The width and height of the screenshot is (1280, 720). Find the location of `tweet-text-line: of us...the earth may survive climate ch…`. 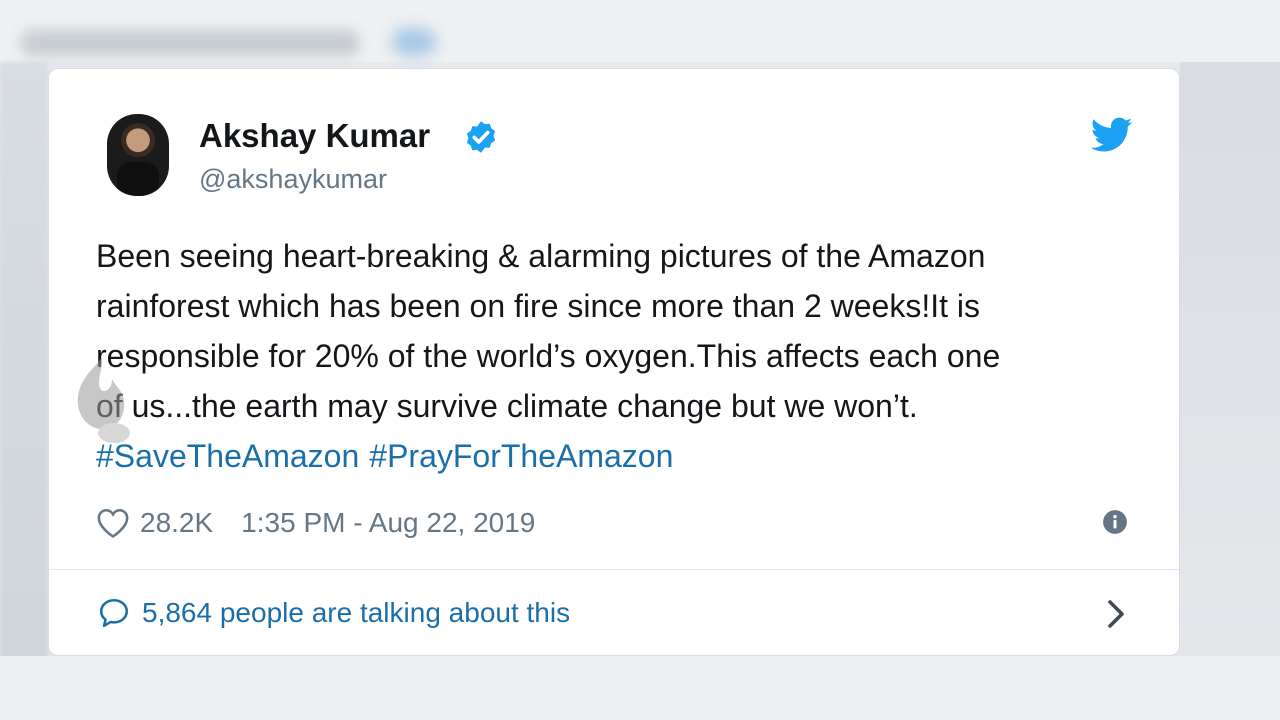

tweet-text-line: of us...the earth may survive climate ch… is located at coordinates (507, 406).